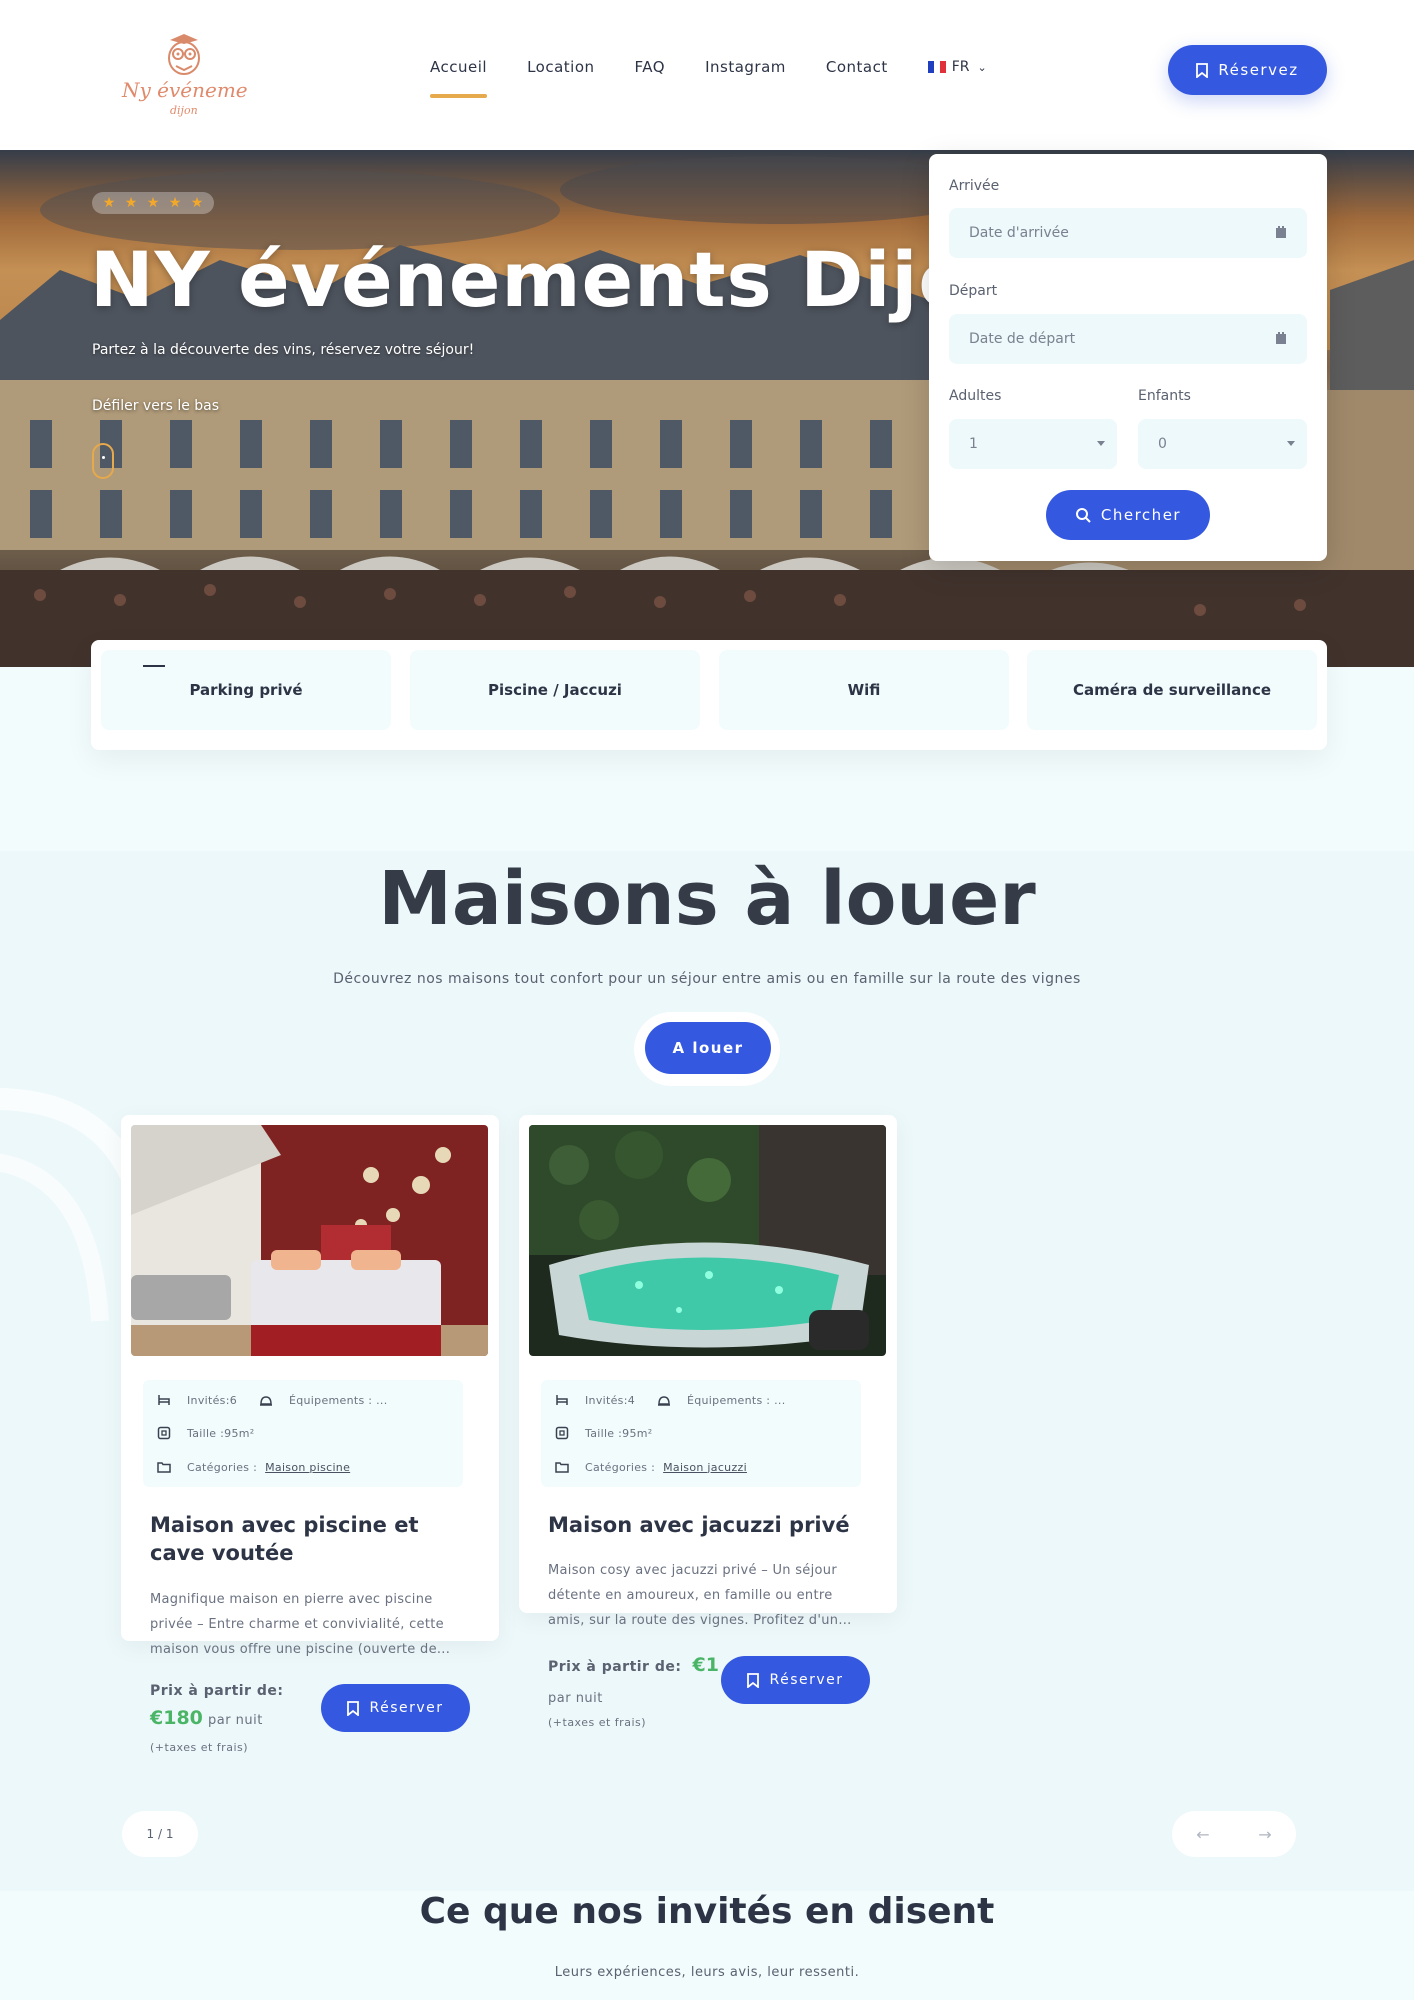 This screenshot has height=2000, width=1414. I want to click on category-link: Maison jacuzzi, so click(705, 1467).